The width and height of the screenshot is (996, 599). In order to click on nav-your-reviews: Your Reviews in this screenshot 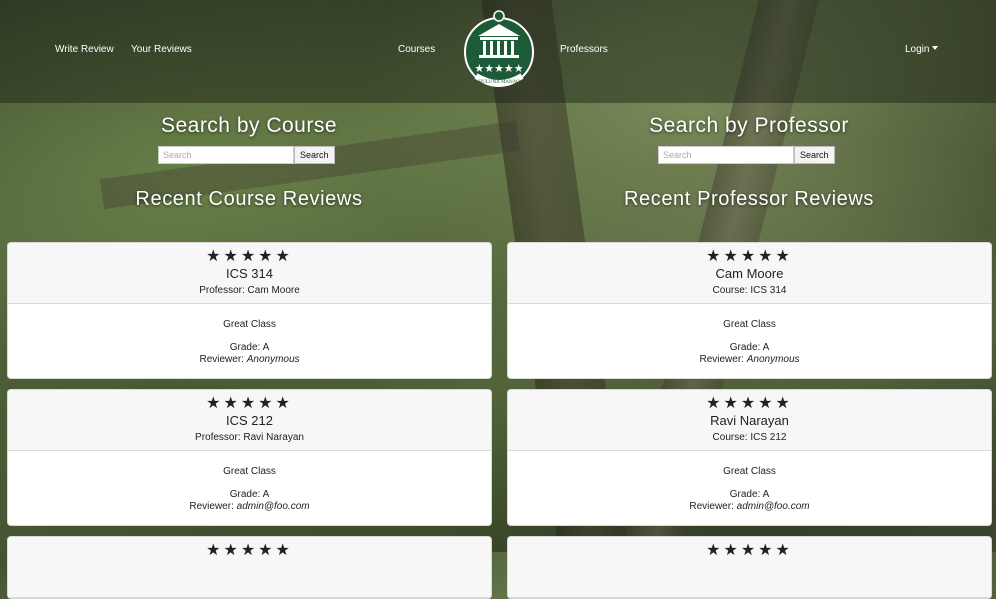, I will do `click(161, 49)`.